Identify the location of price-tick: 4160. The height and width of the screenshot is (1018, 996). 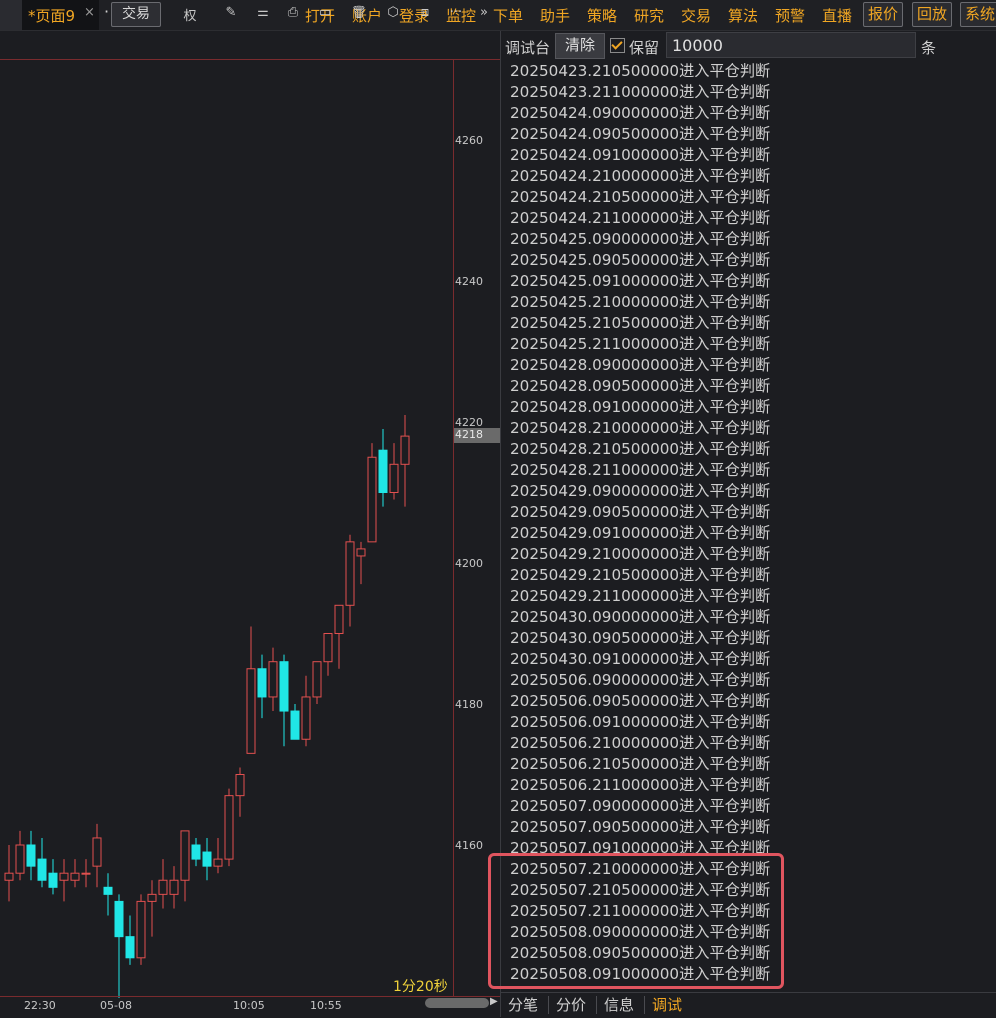
(469, 845).